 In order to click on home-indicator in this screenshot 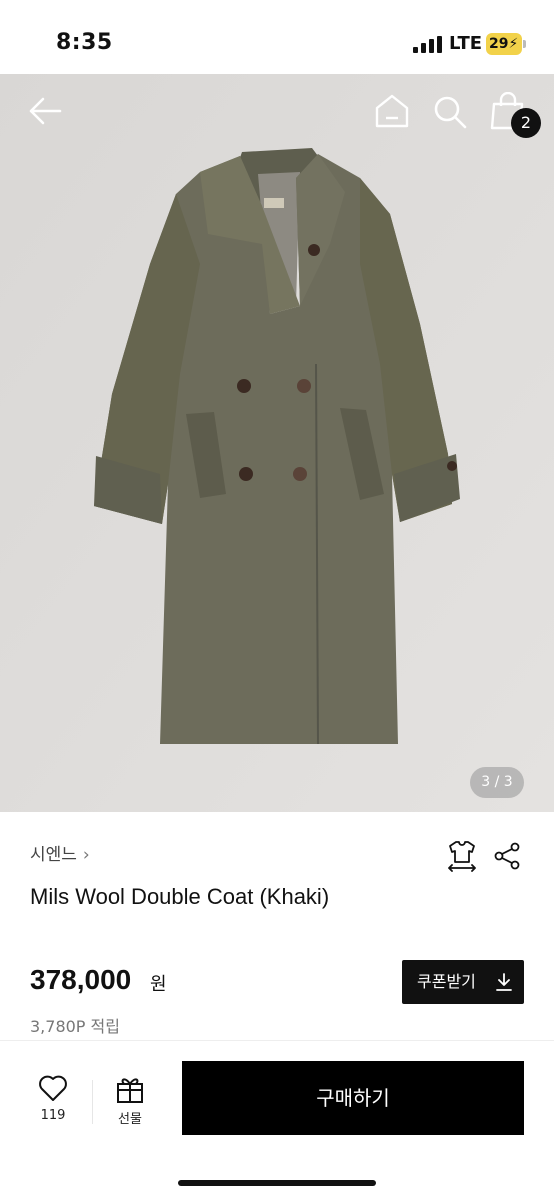, I will do `click(277, 1183)`.